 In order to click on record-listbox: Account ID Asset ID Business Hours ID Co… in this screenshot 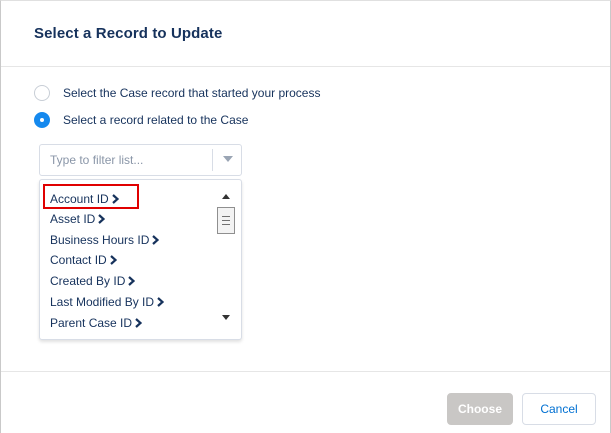, I will do `click(140, 259)`.